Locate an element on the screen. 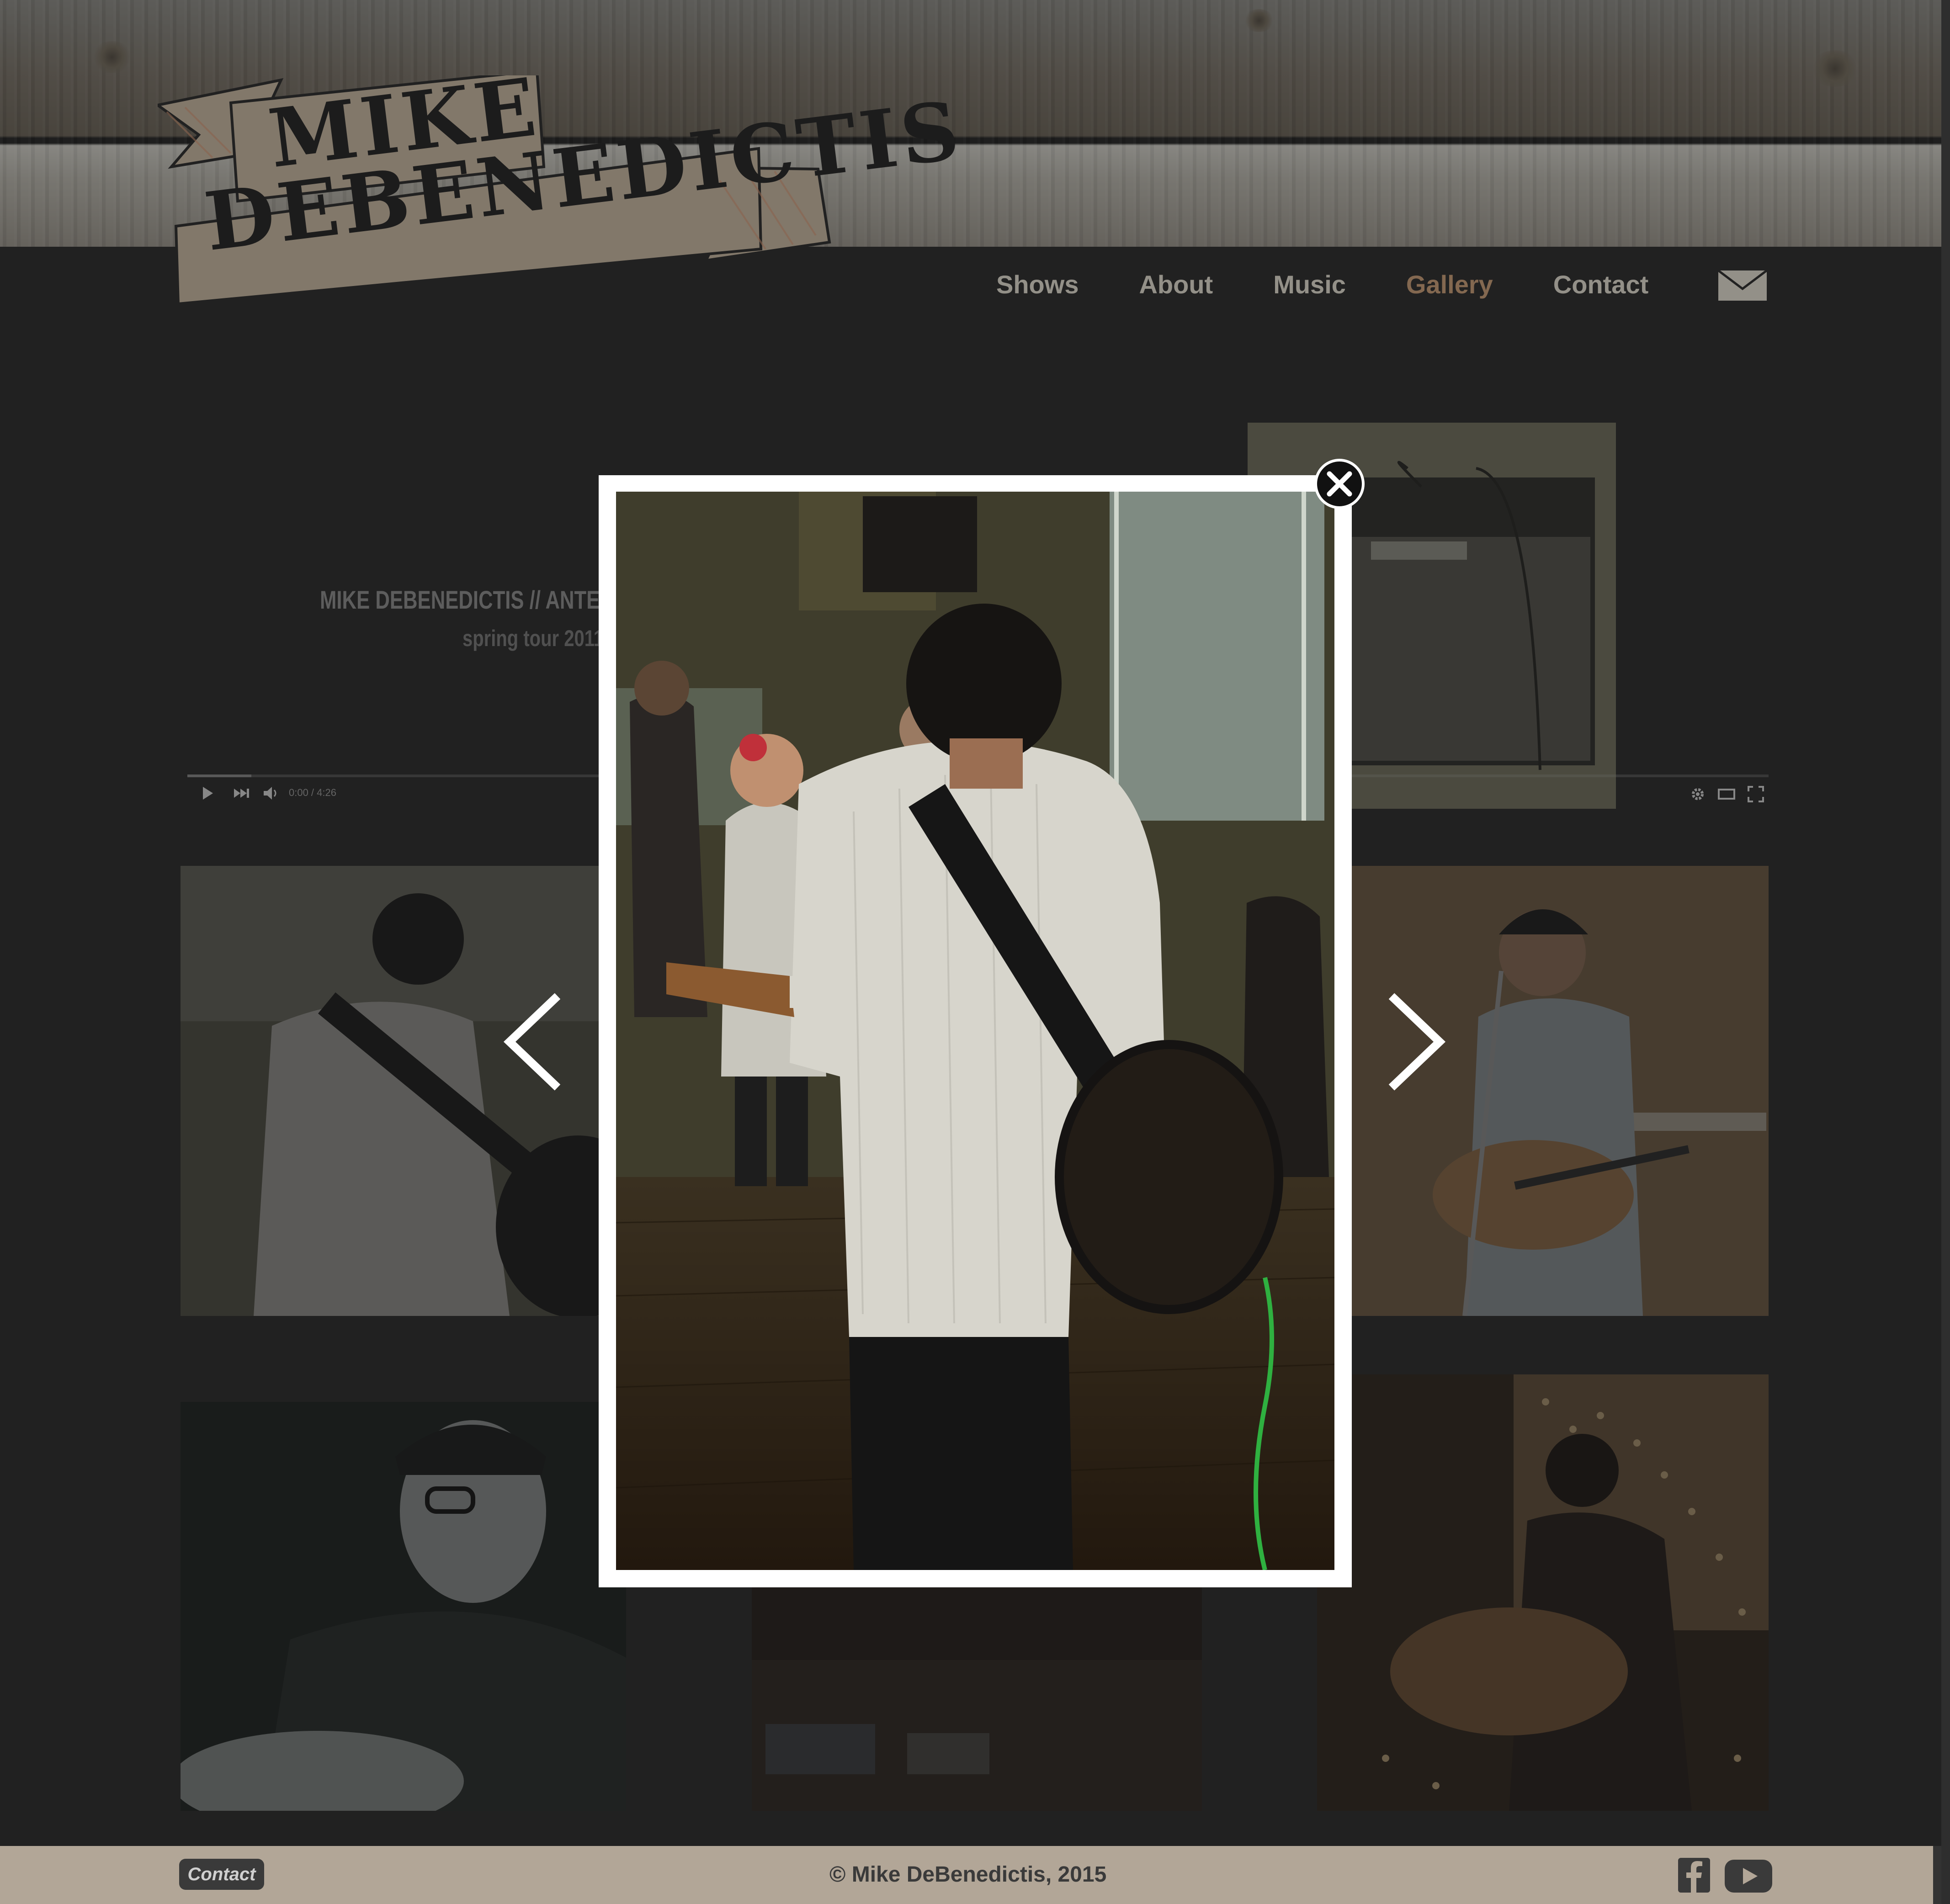  youtube-icon is located at coordinates (1748, 1877).